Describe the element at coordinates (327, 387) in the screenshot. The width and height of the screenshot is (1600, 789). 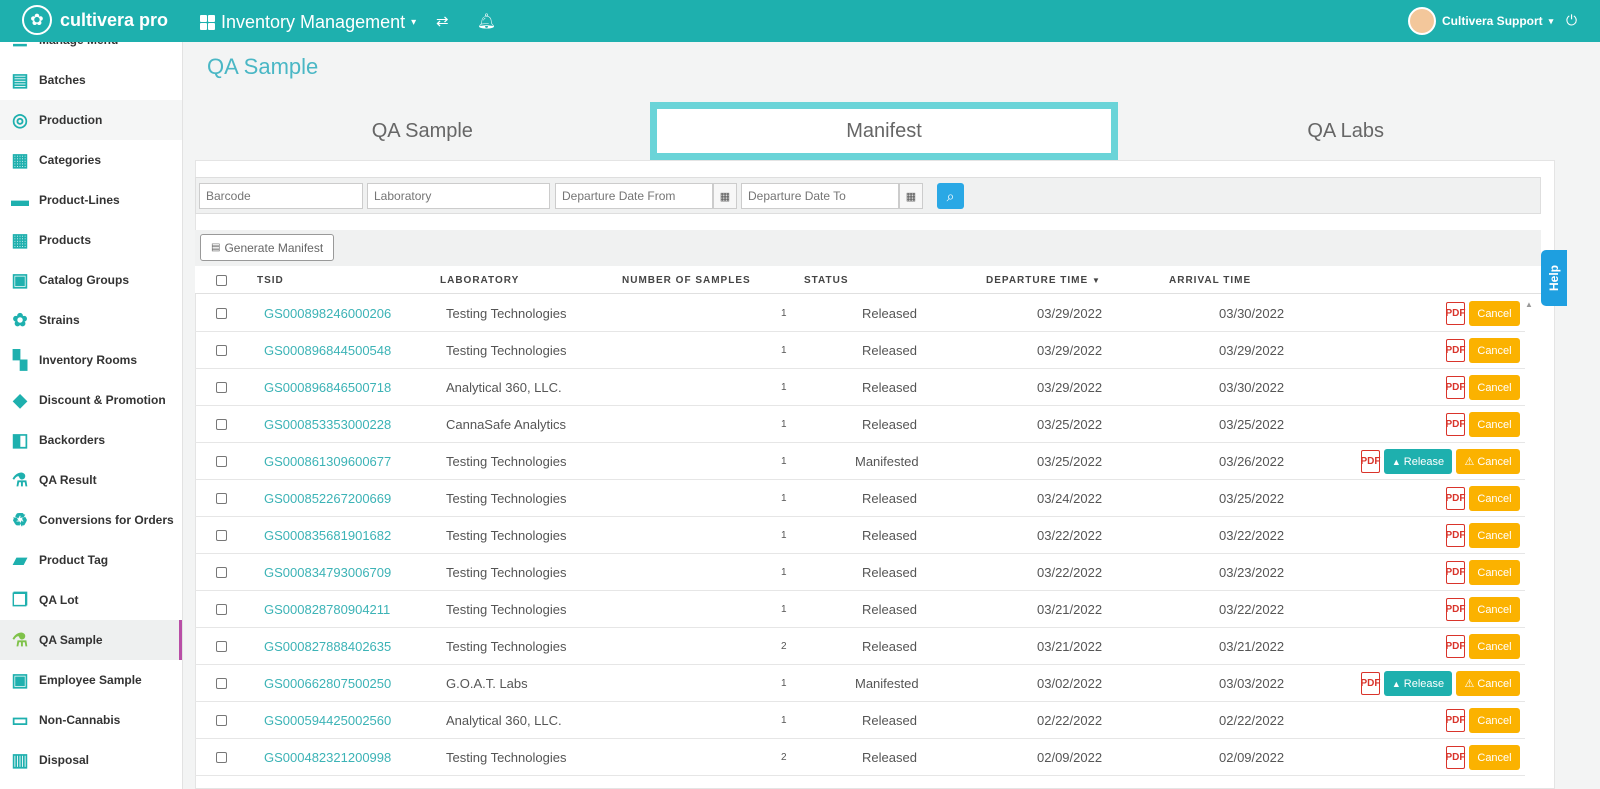
I see `tsid-link: GS000896846500718` at that location.